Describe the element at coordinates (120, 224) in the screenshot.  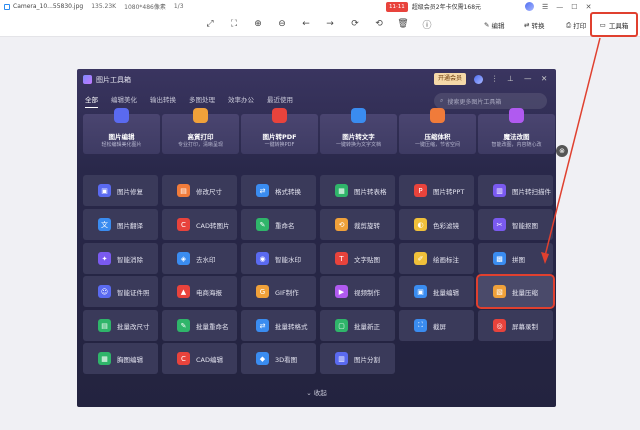
I see `tool-tile: 文图片翻译` at that location.